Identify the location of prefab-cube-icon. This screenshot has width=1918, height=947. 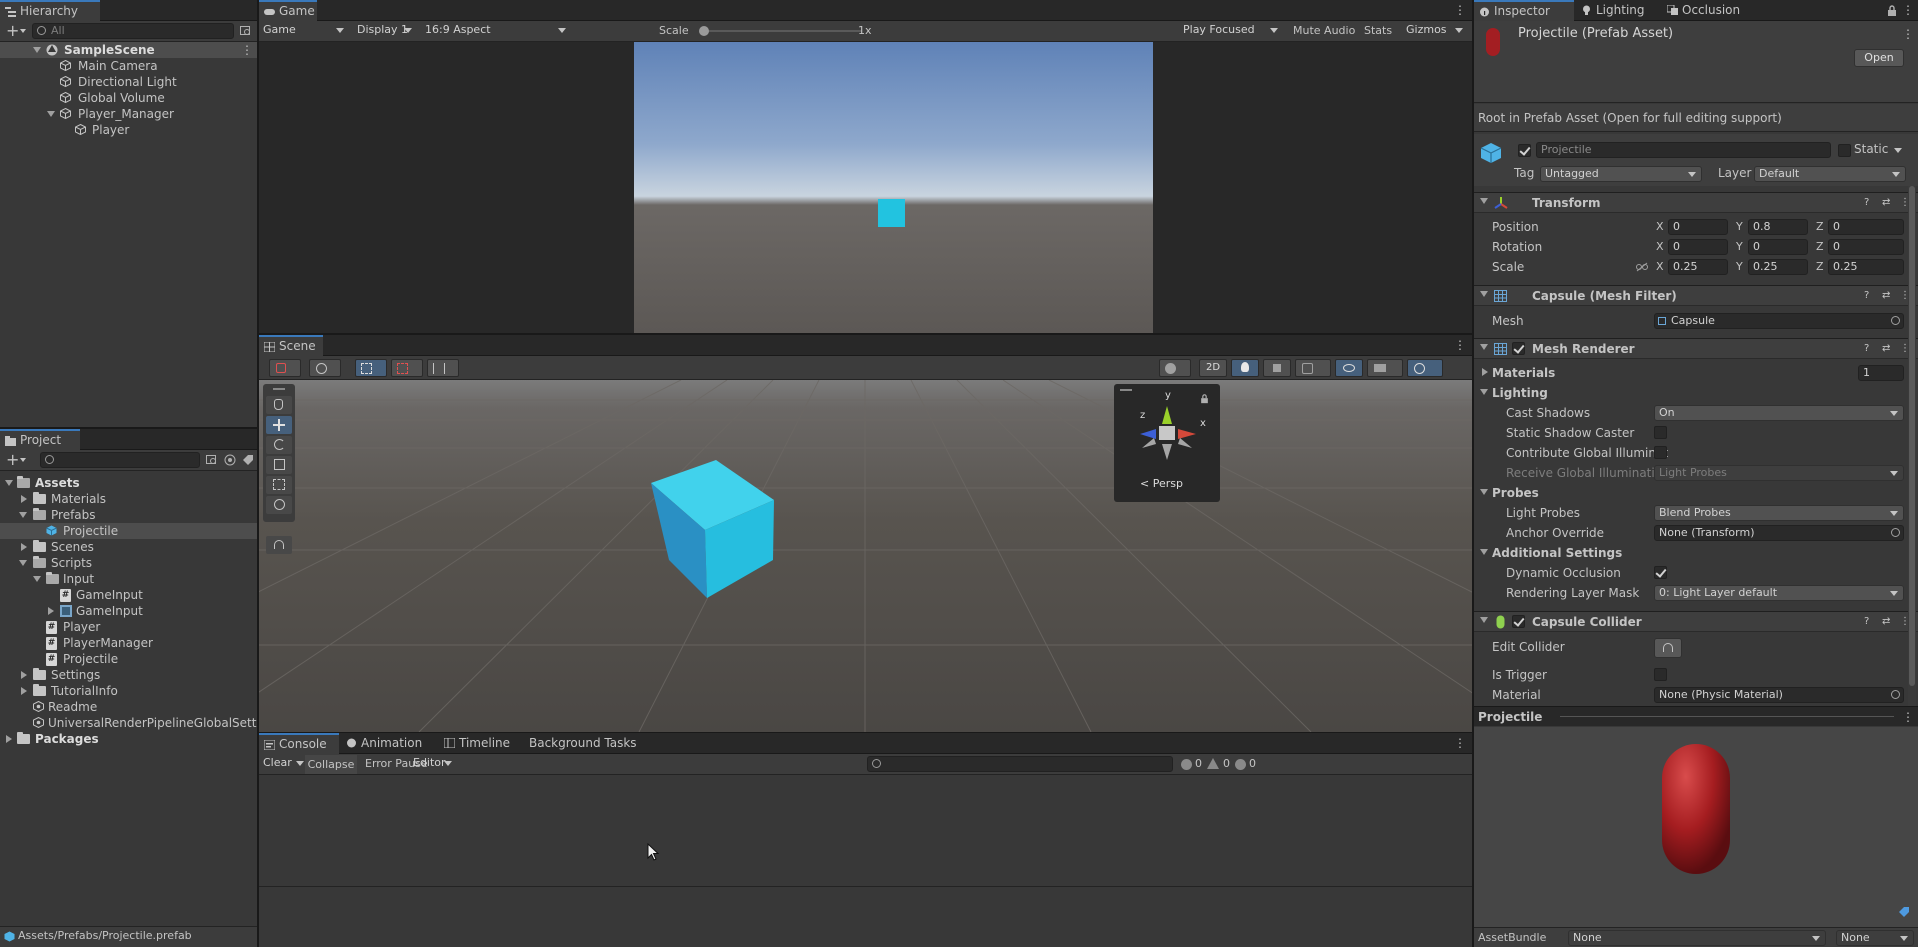
(1491, 153).